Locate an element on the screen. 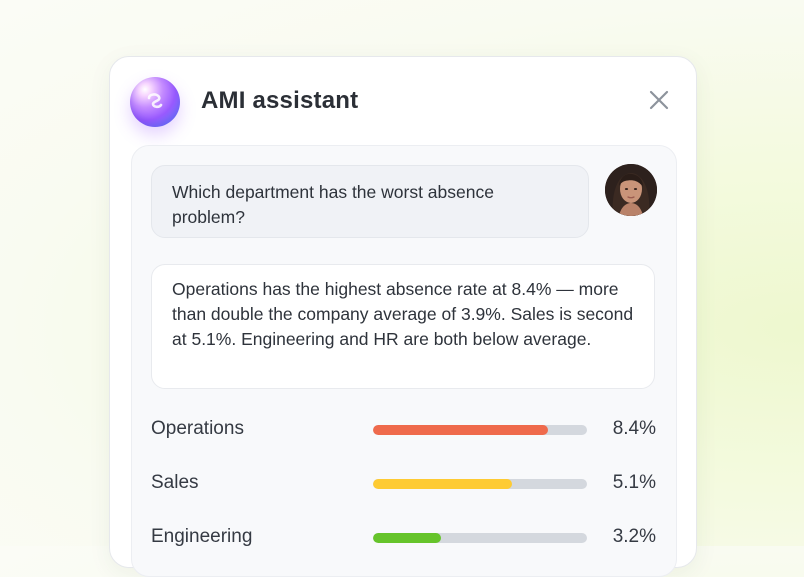 The height and width of the screenshot is (577, 804). department-row: Operations 8.4% is located at coordinates (403, 430).